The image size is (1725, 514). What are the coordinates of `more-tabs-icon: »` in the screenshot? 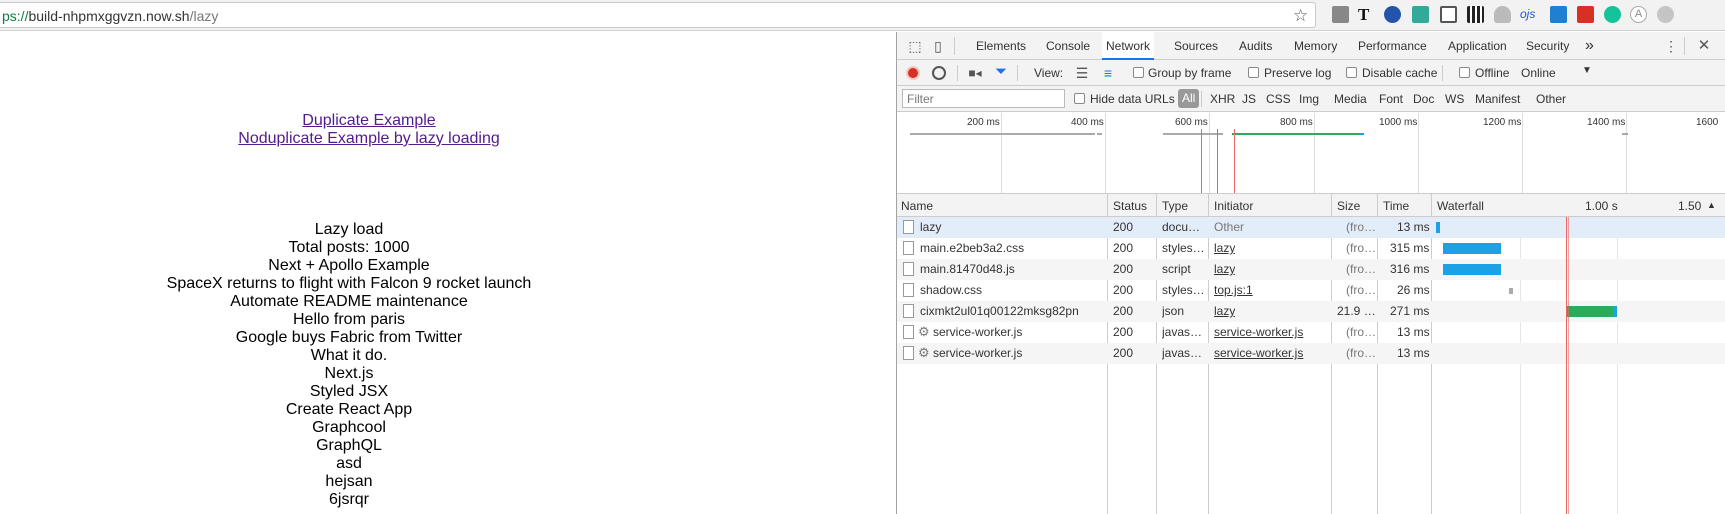 It's located at (1589, 46).